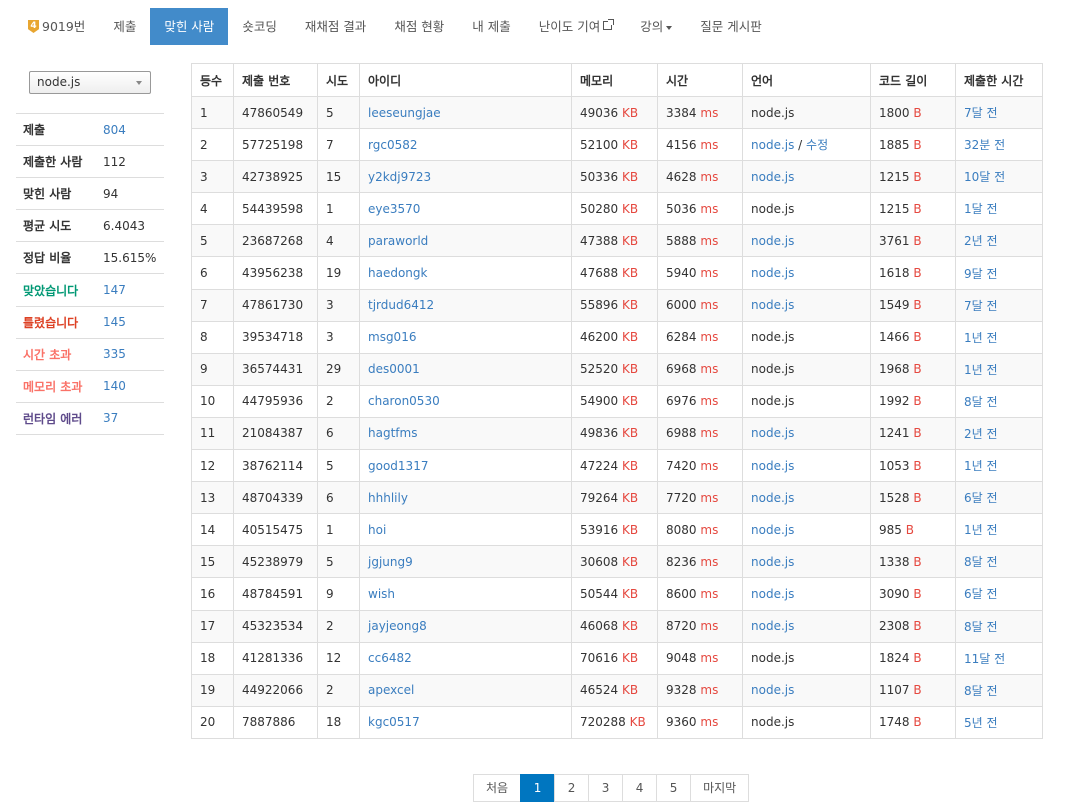 This screenshot has height=804, width=1074. I want to click on stat-value: 37, so click(107, 418).